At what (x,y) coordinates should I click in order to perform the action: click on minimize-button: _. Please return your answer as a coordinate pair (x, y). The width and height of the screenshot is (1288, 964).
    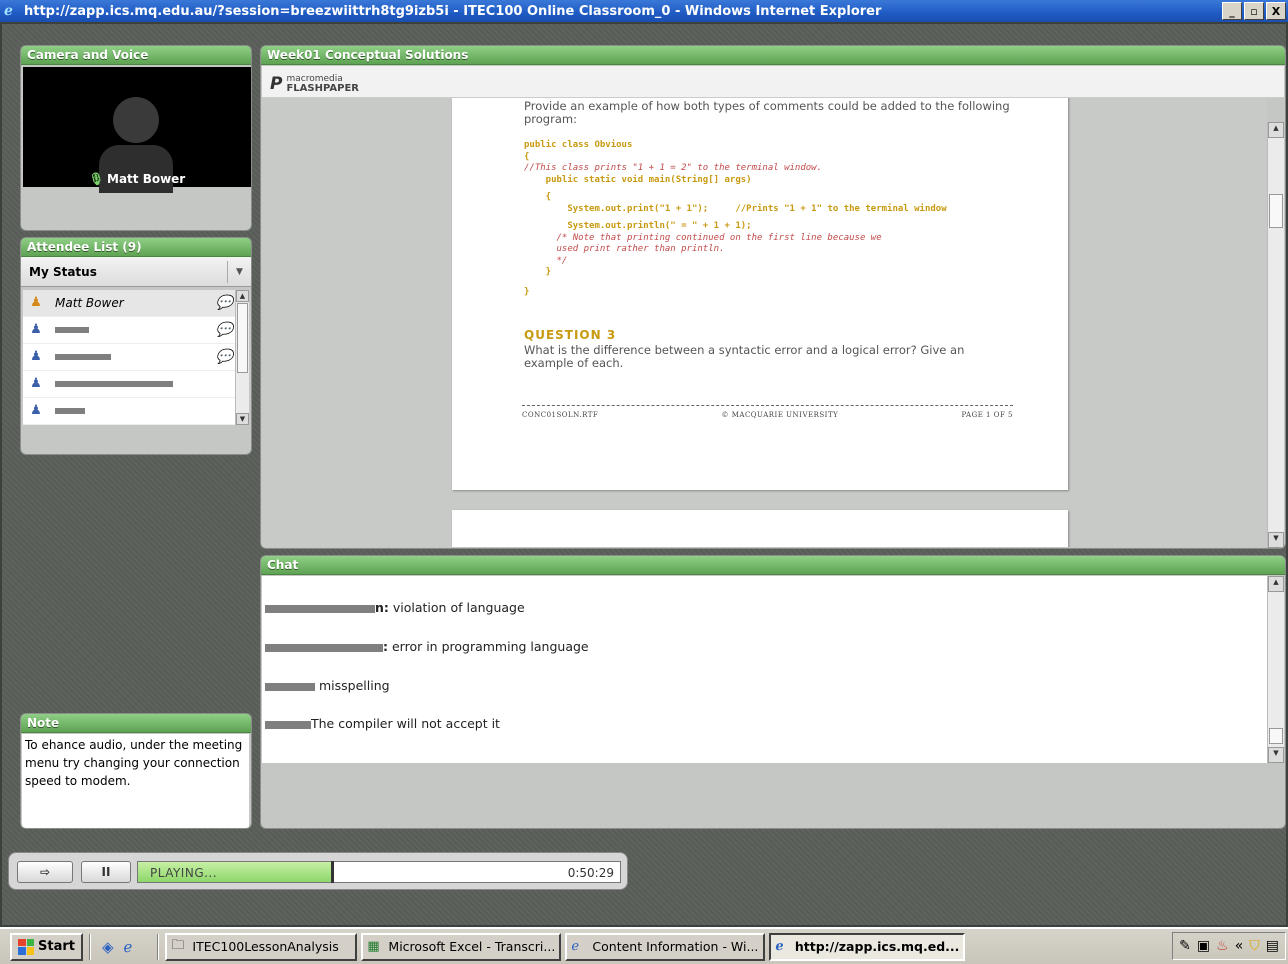
    Looking at the image, I should click on (1232, 11).